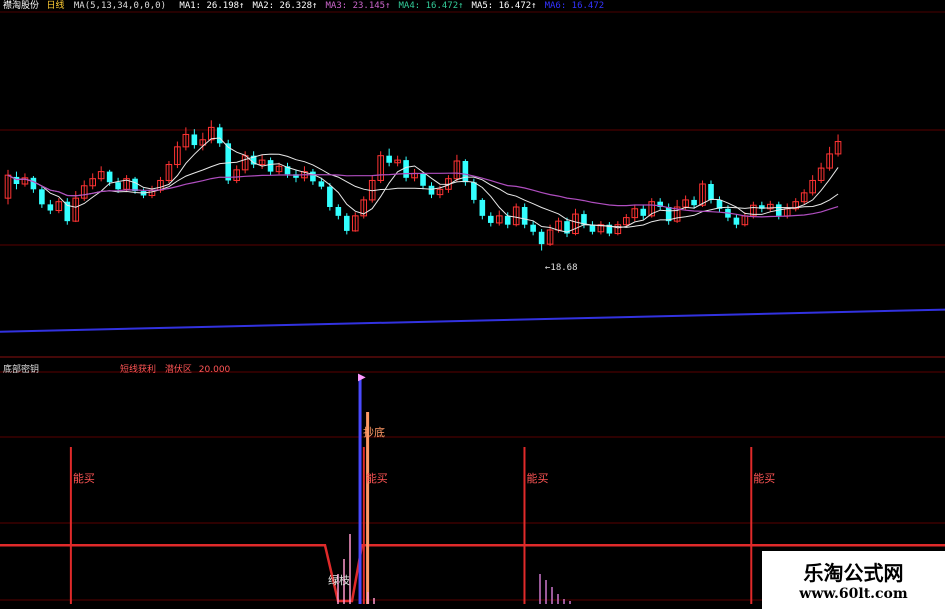 The image size is (945, 609). What do you see at coordinates (138, 370) in the screenshot?
I see `param-label: 短线获利` at bounding box center [138, 370].